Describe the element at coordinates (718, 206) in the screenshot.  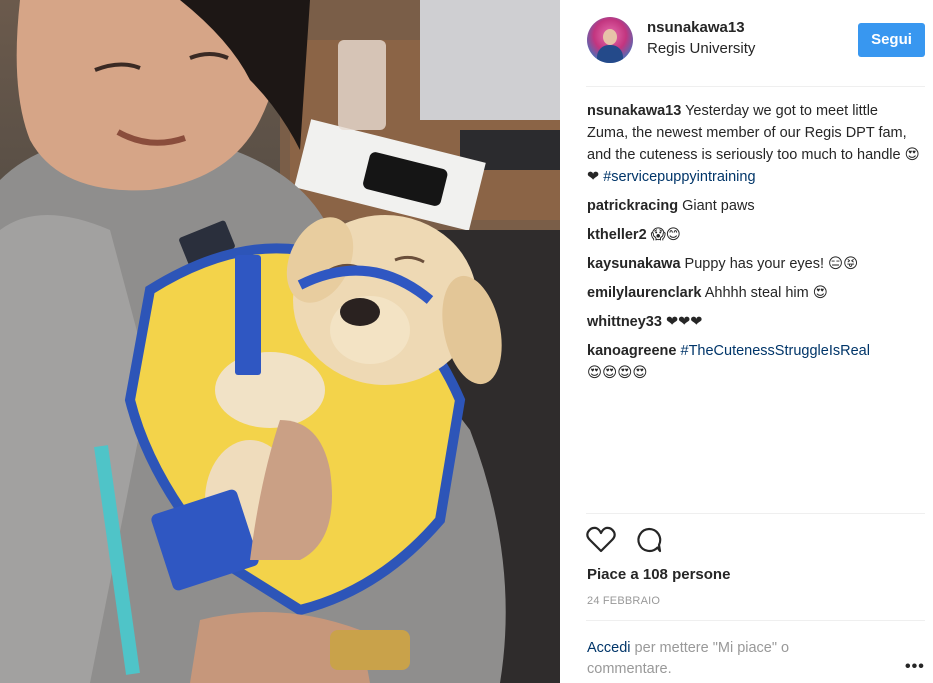
I see `comment-text: Giant paws` at that location.